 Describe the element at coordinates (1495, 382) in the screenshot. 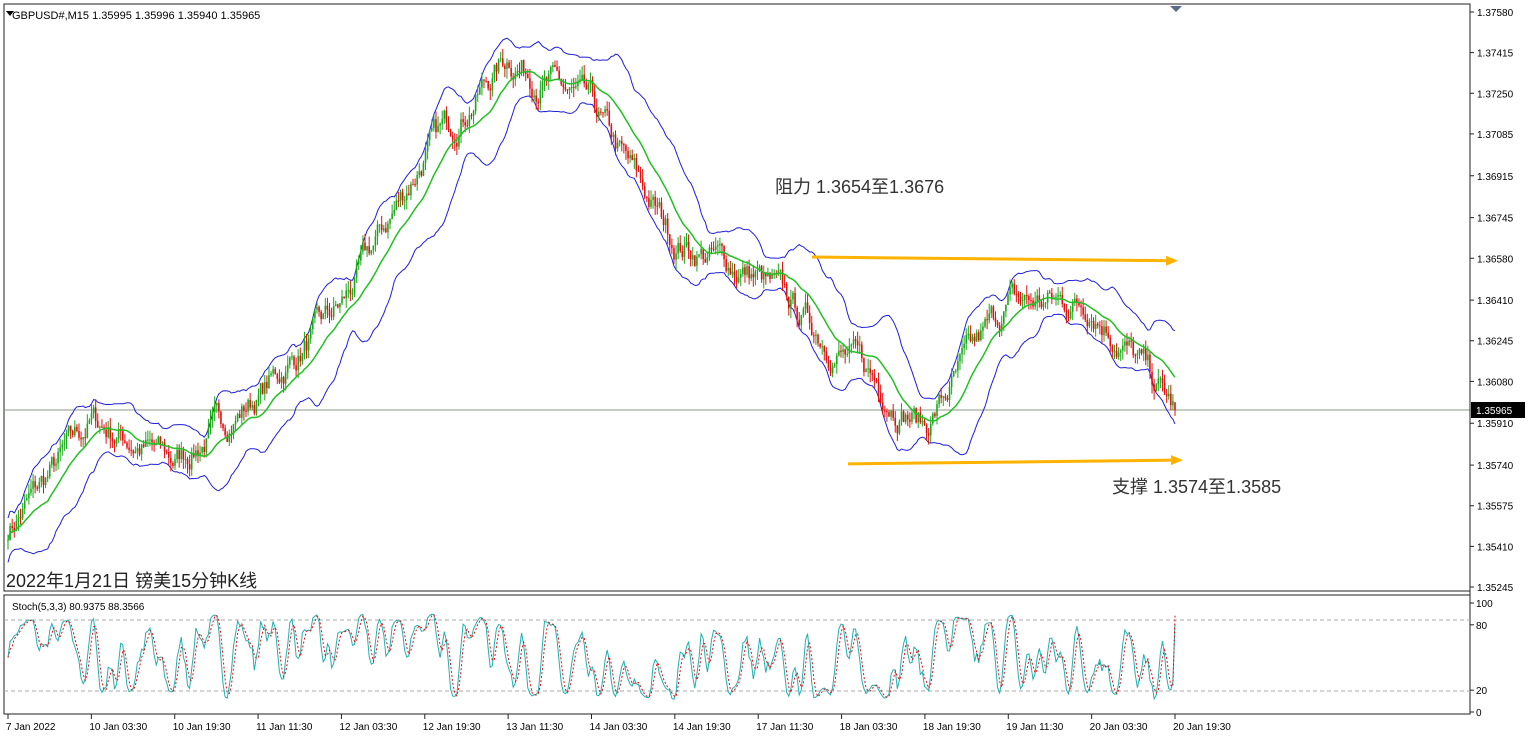

I see `price-tick-label: 1.36080` at that location.